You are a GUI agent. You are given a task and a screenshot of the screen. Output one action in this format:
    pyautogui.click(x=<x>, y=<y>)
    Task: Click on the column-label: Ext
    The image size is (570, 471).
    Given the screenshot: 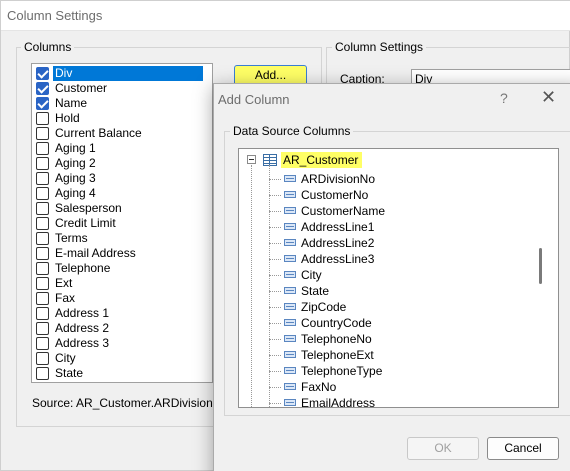 What is the action you would take?
    pyautogui.click(x=64, y=283)
    